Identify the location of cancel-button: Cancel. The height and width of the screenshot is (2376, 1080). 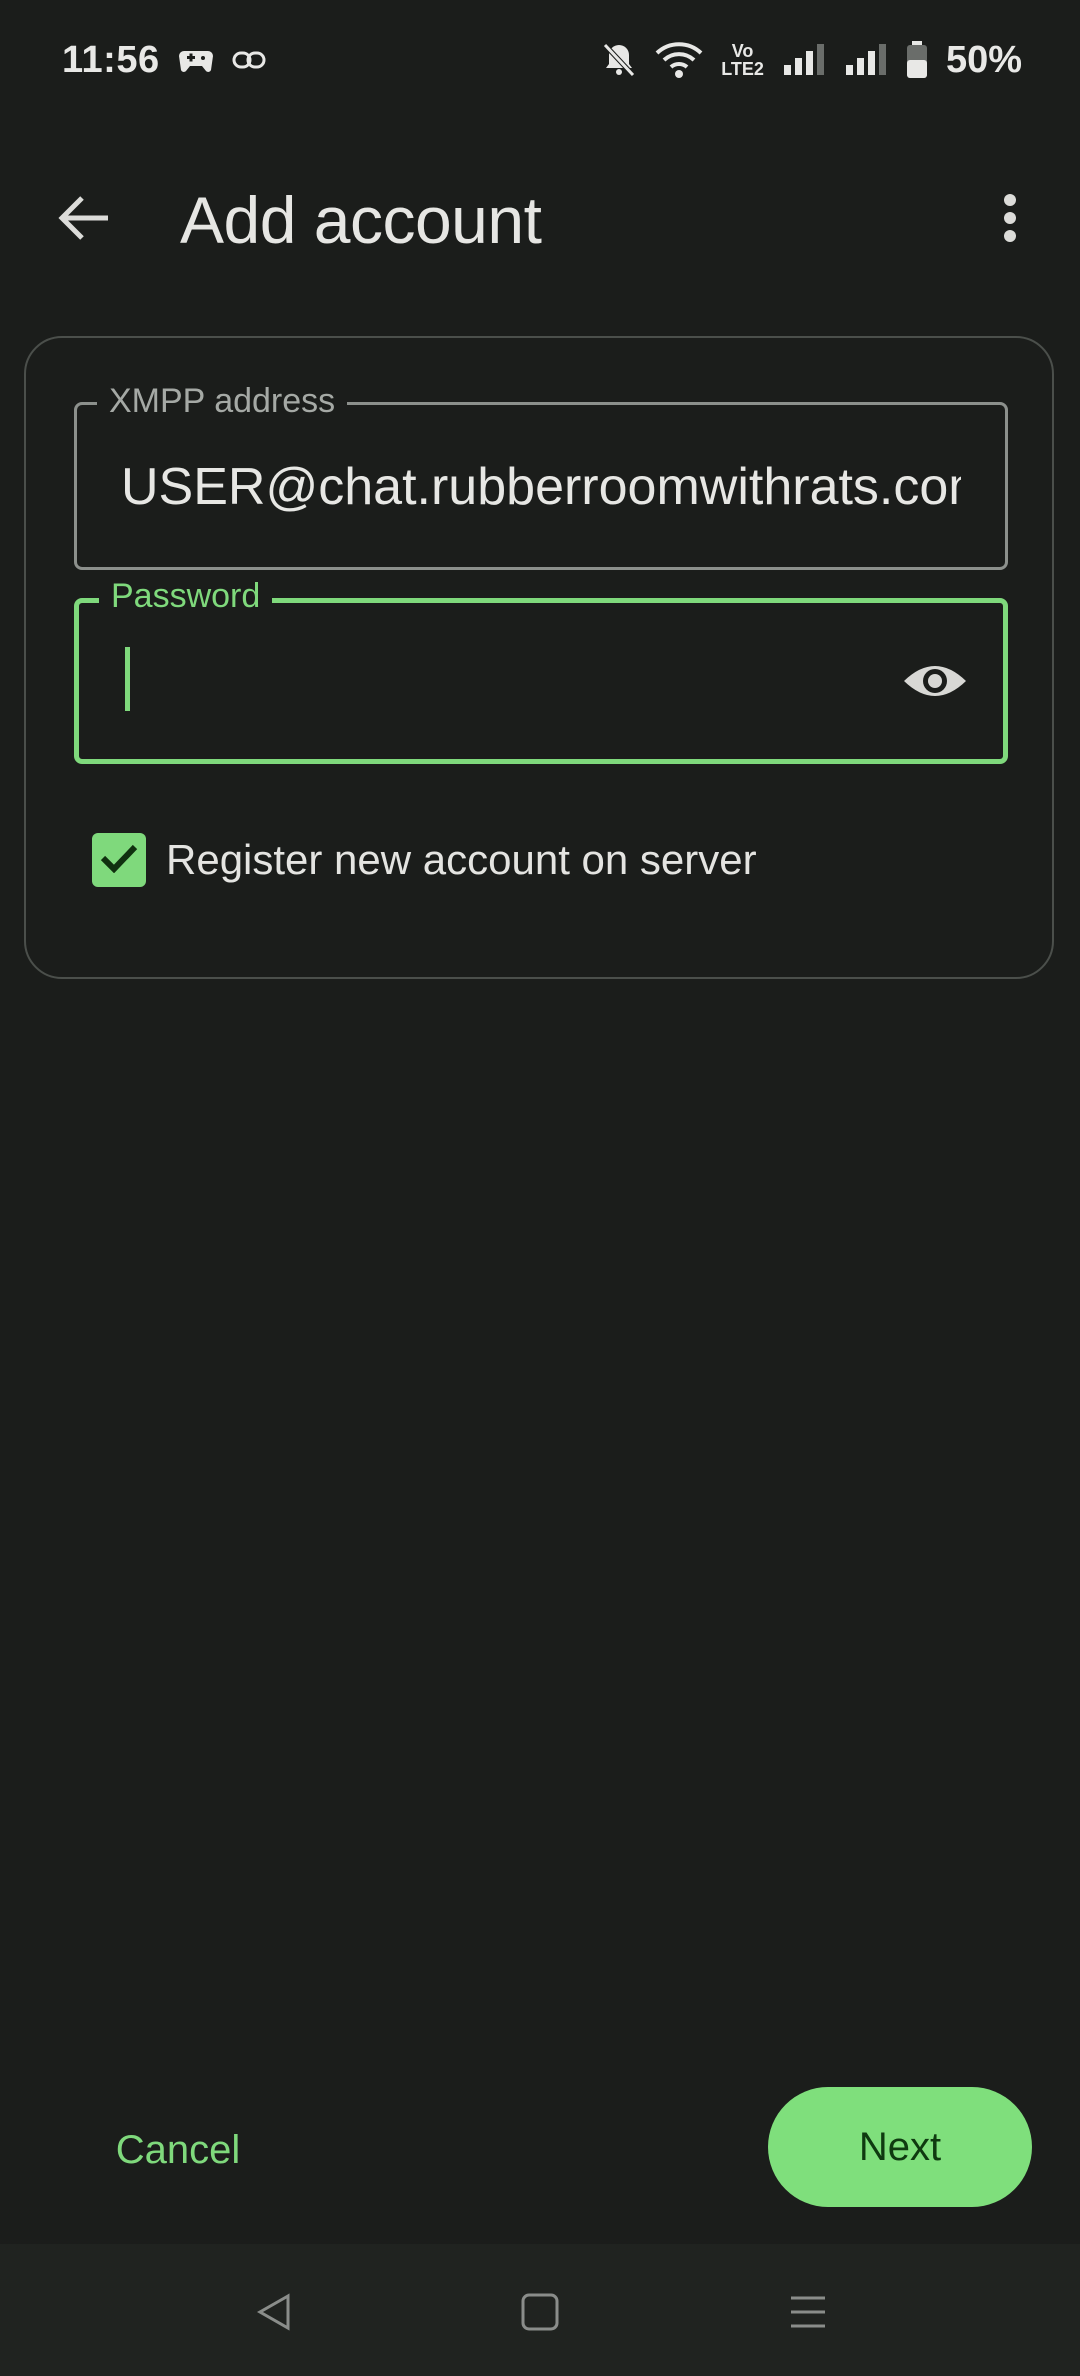
(178, 2150).